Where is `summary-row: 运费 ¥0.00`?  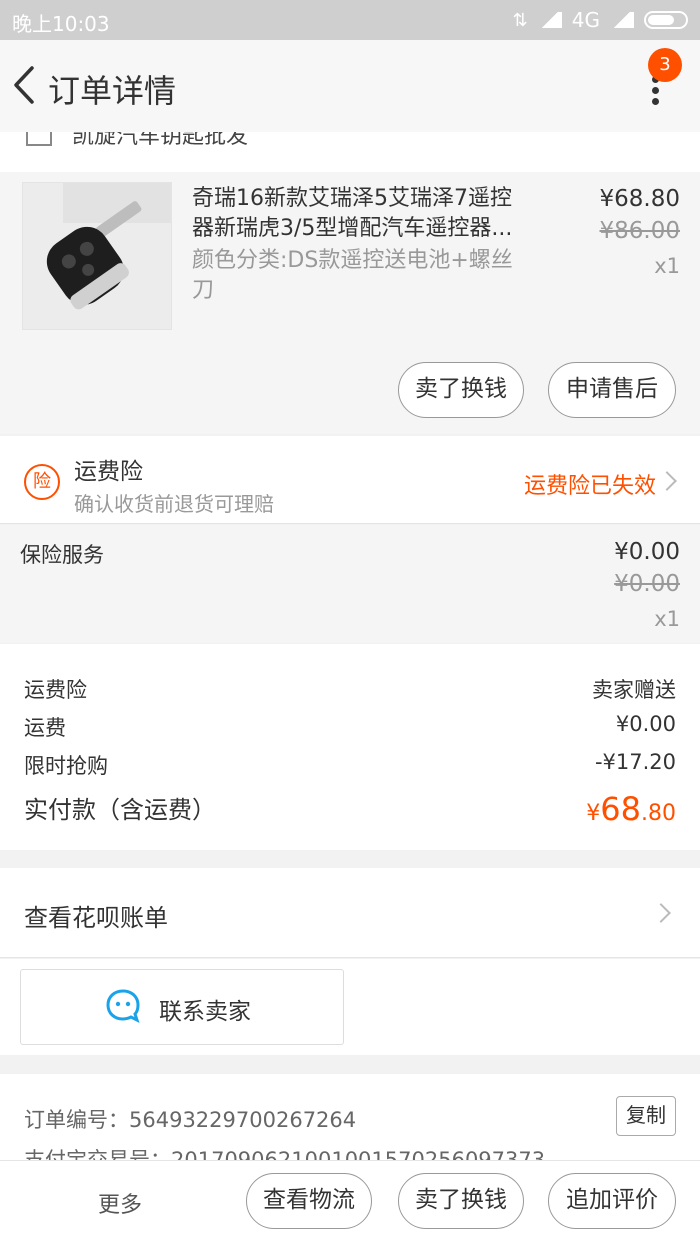
summary-row: 运费 ¥0.00 is located at coordinates (350, 730).